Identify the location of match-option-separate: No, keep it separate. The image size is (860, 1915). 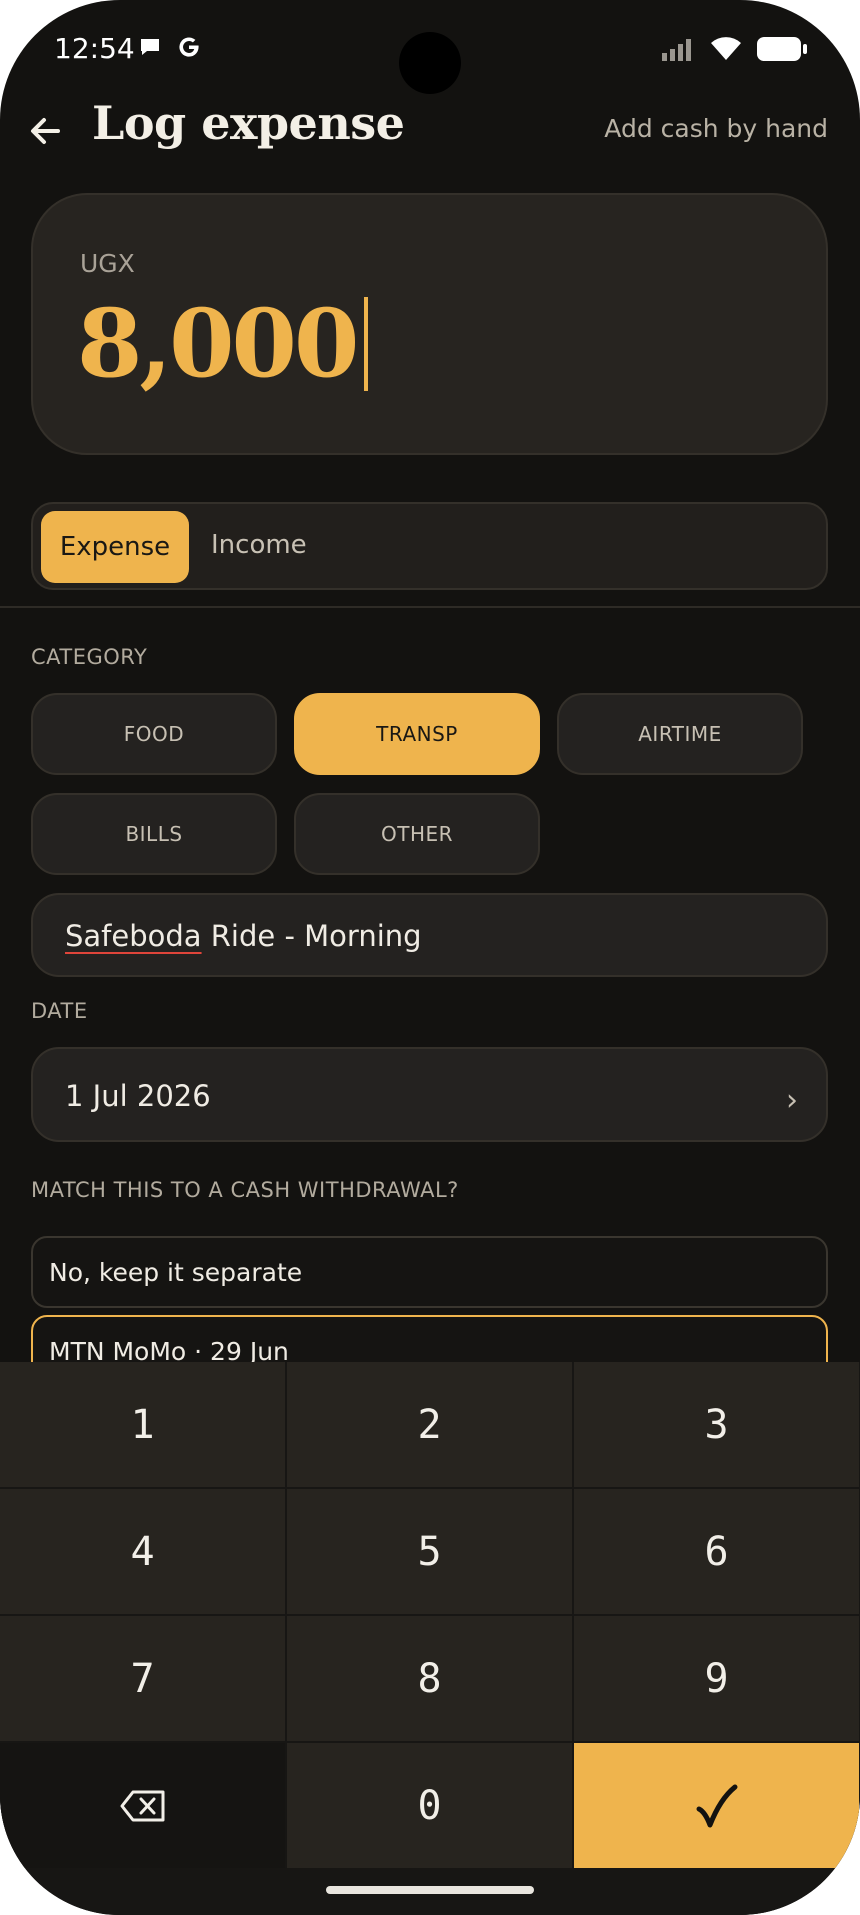
(429, 1272).